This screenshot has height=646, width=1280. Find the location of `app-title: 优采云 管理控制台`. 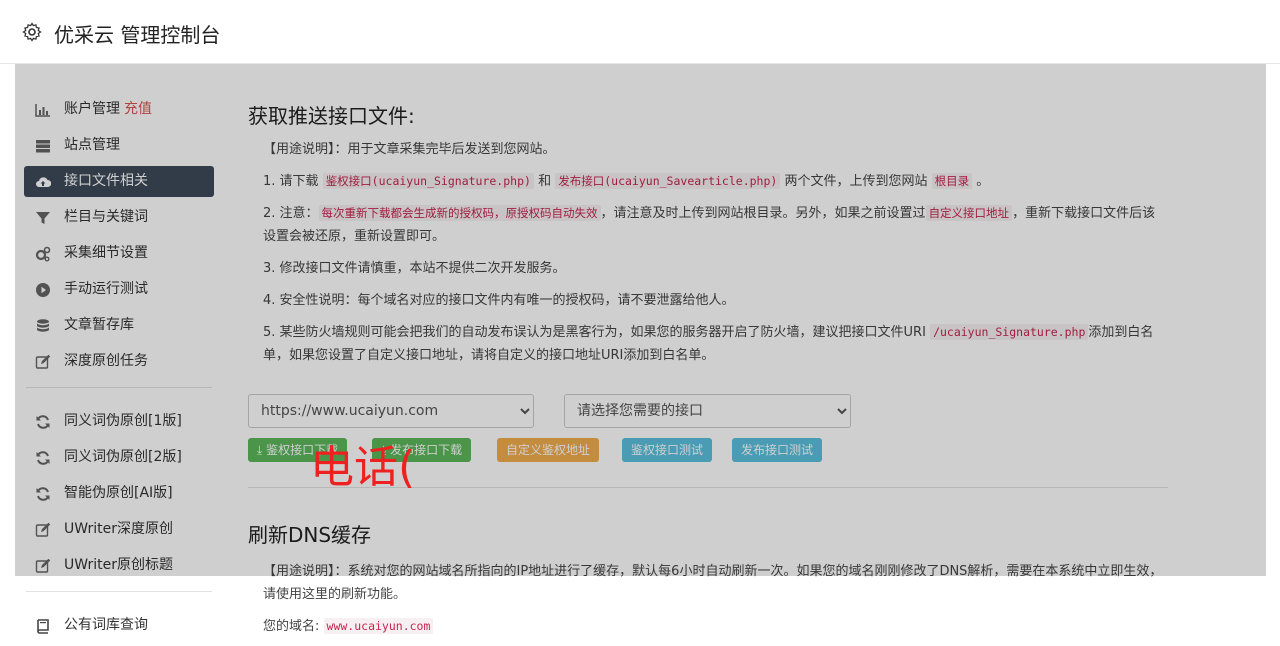

app-title: 优采云 管理控制台 is located at coordinates (137, 35).